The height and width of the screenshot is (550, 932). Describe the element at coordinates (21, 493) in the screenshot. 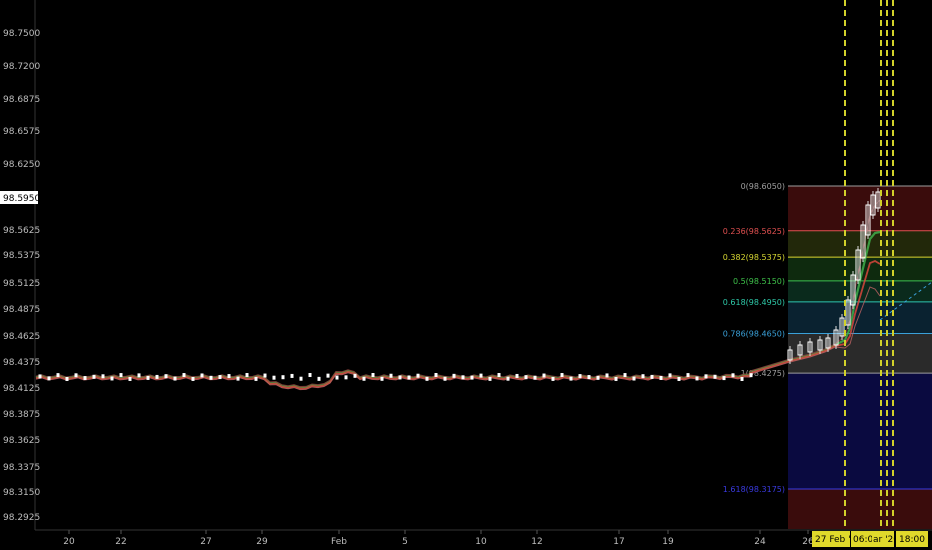

I see `y-tick-label: 98.3150` at that location.